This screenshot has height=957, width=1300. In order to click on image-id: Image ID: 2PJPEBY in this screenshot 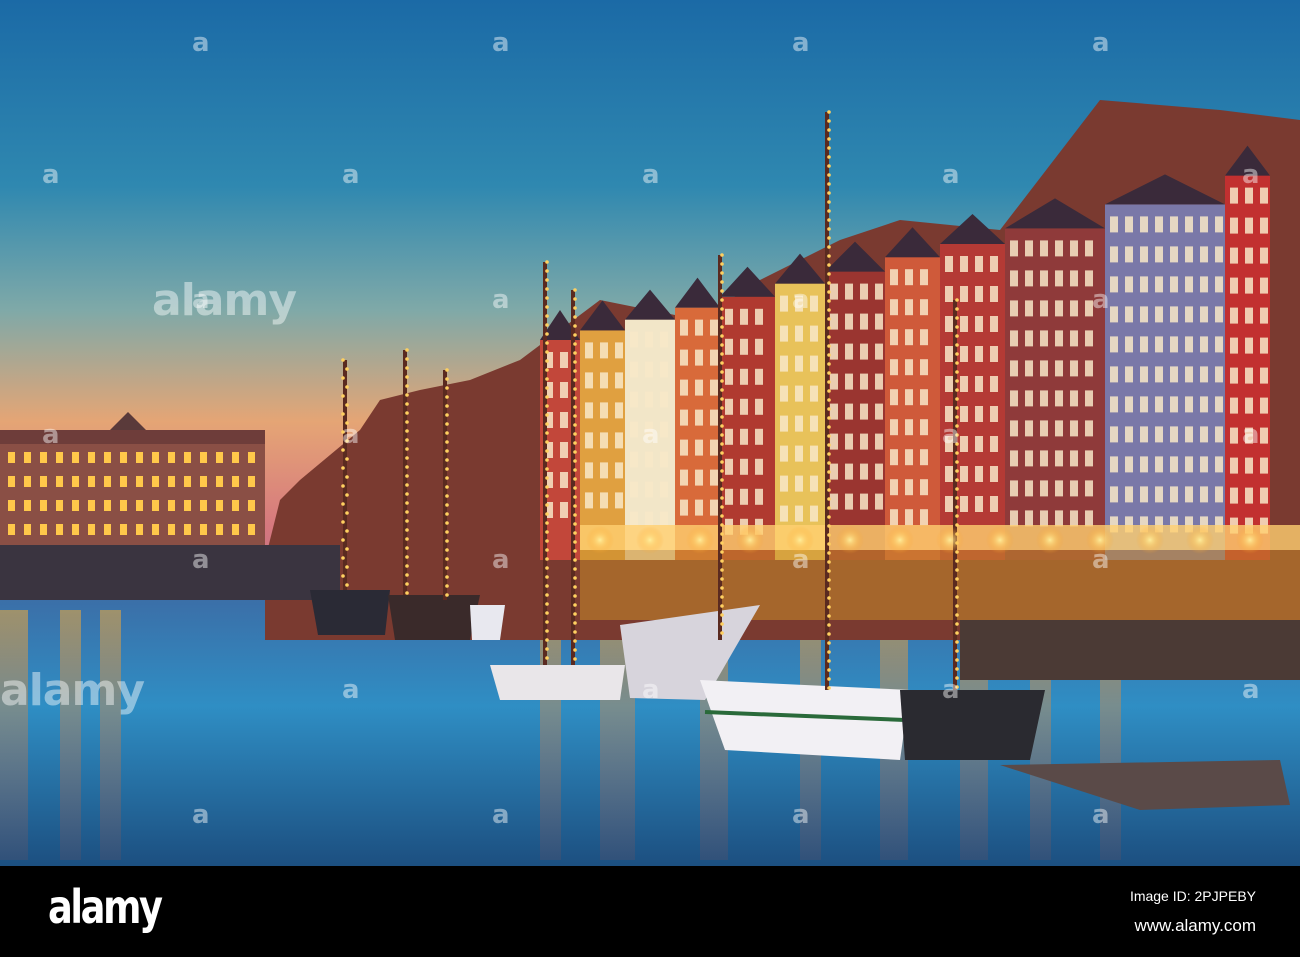, I will do `click(1192, 896)`.